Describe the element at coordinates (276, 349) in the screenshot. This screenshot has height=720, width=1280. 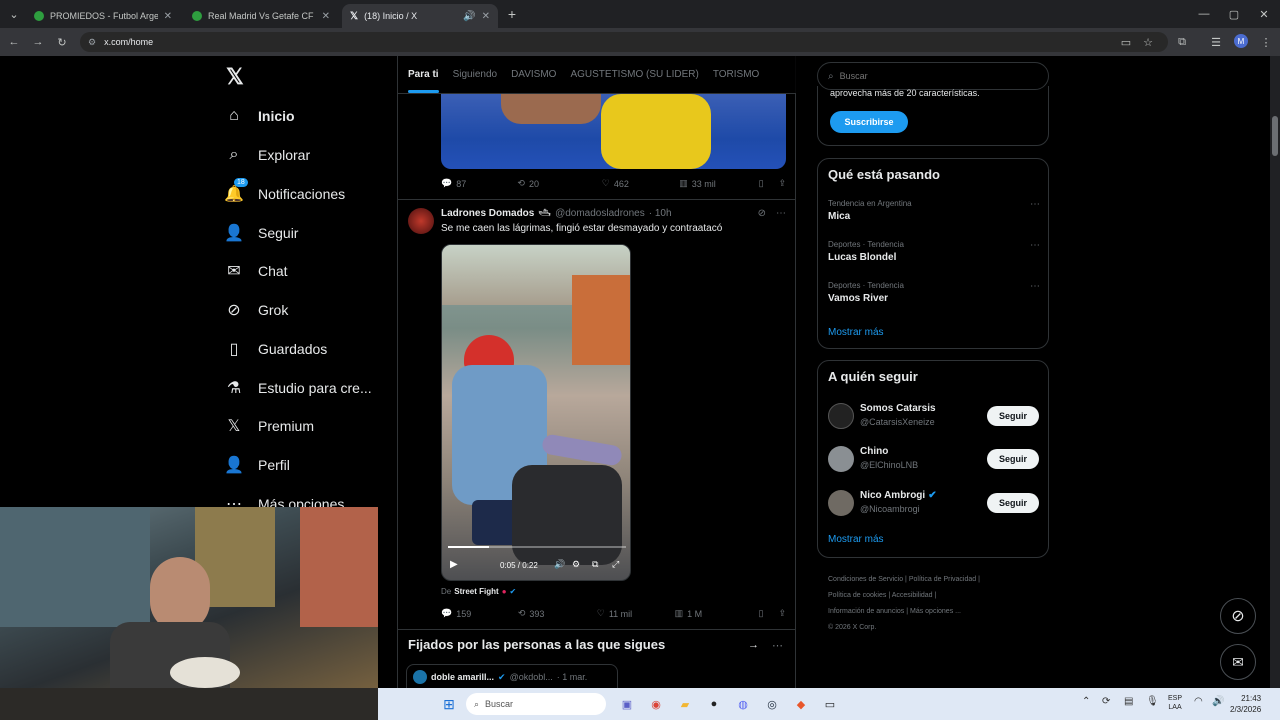
I see `nav-bookmarks: ▯ Guardados` at that location.